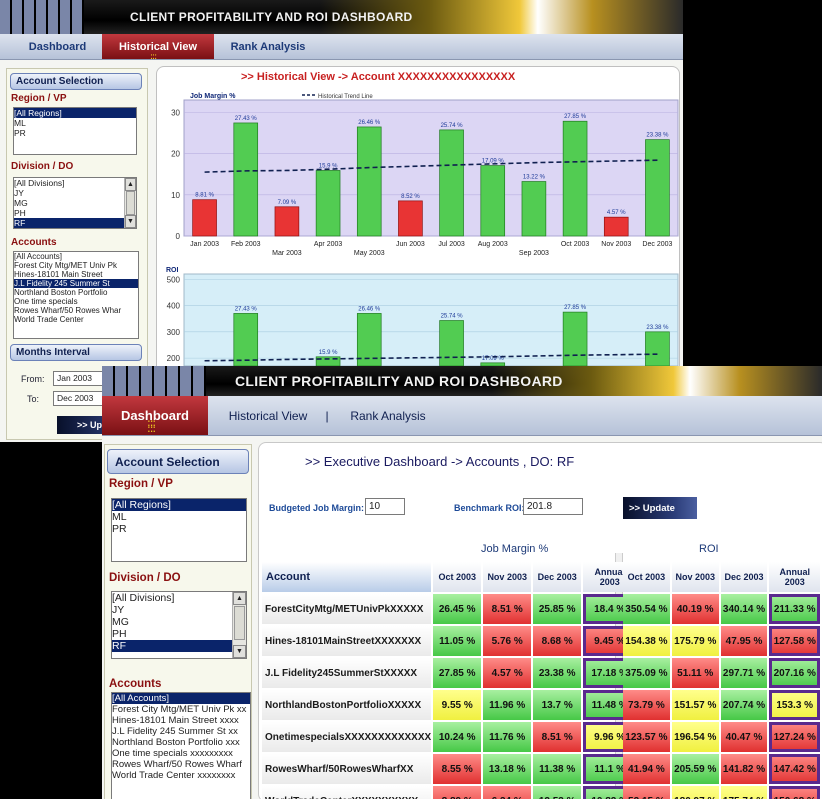  Describe the element at coordinates (76, 310) in the screenshot. I see `account-option: Rowes Wharf/50 Rowes Whar` at that location.